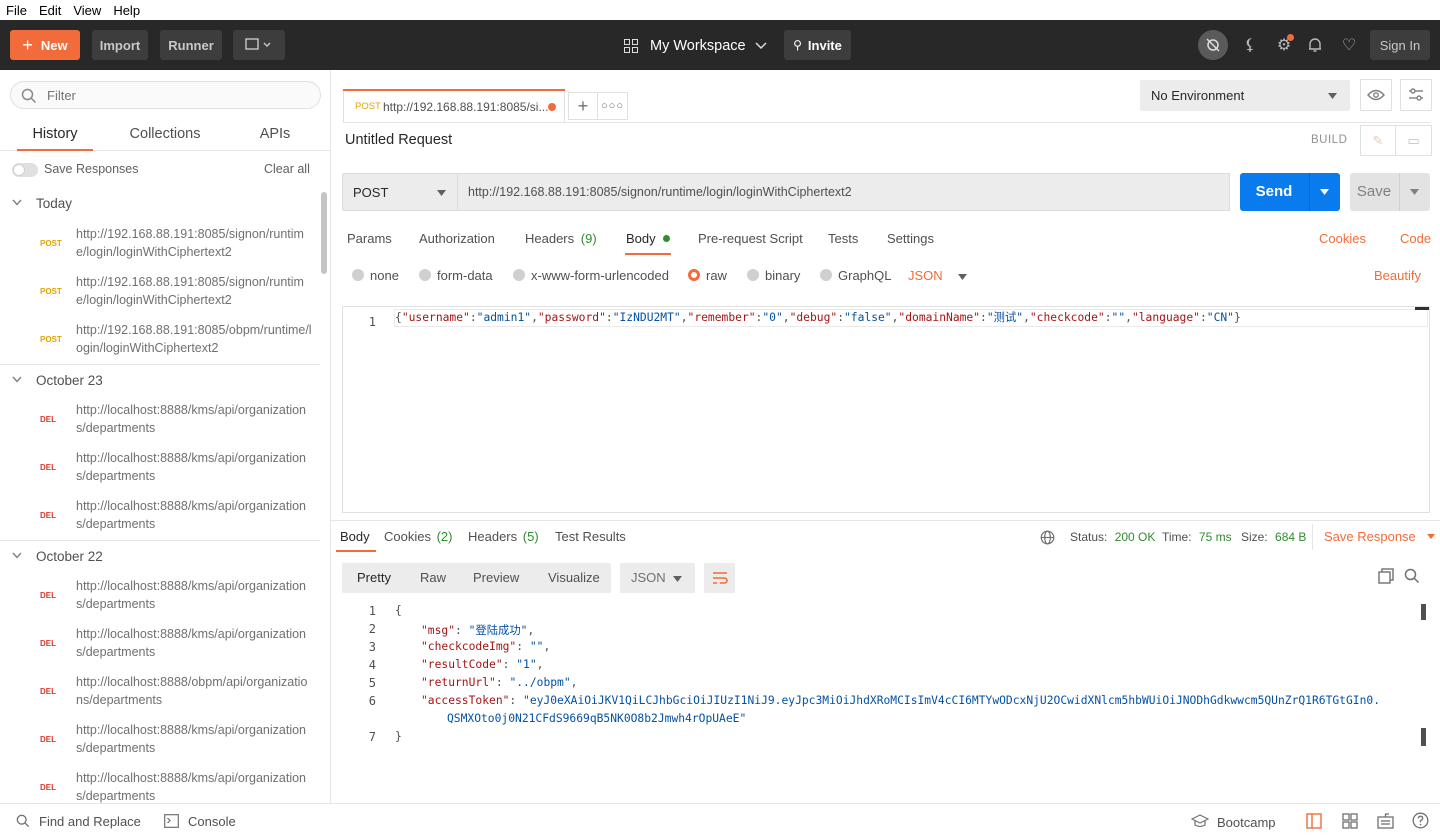  Describe the element at coordinates (165, 134) in the screenshot. I see `tab-collections: Collections` at that location.